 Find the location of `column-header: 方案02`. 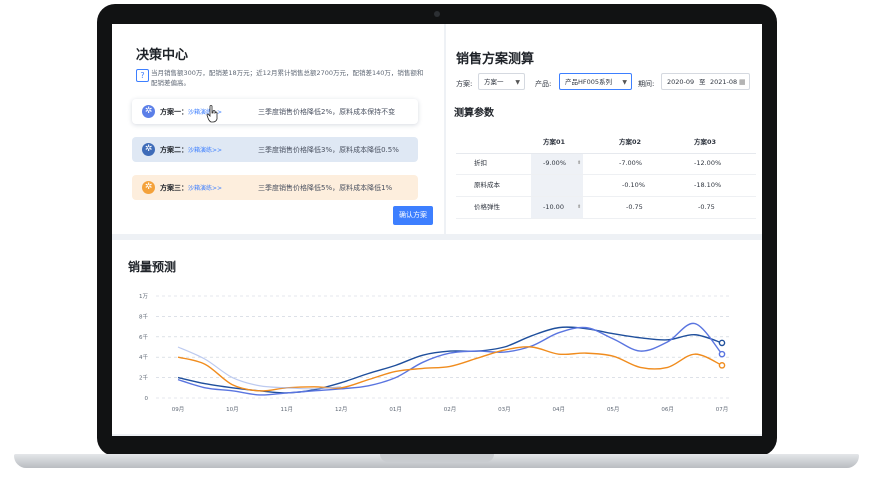

column-header: 方案02 is located at coordinates (630, 142).